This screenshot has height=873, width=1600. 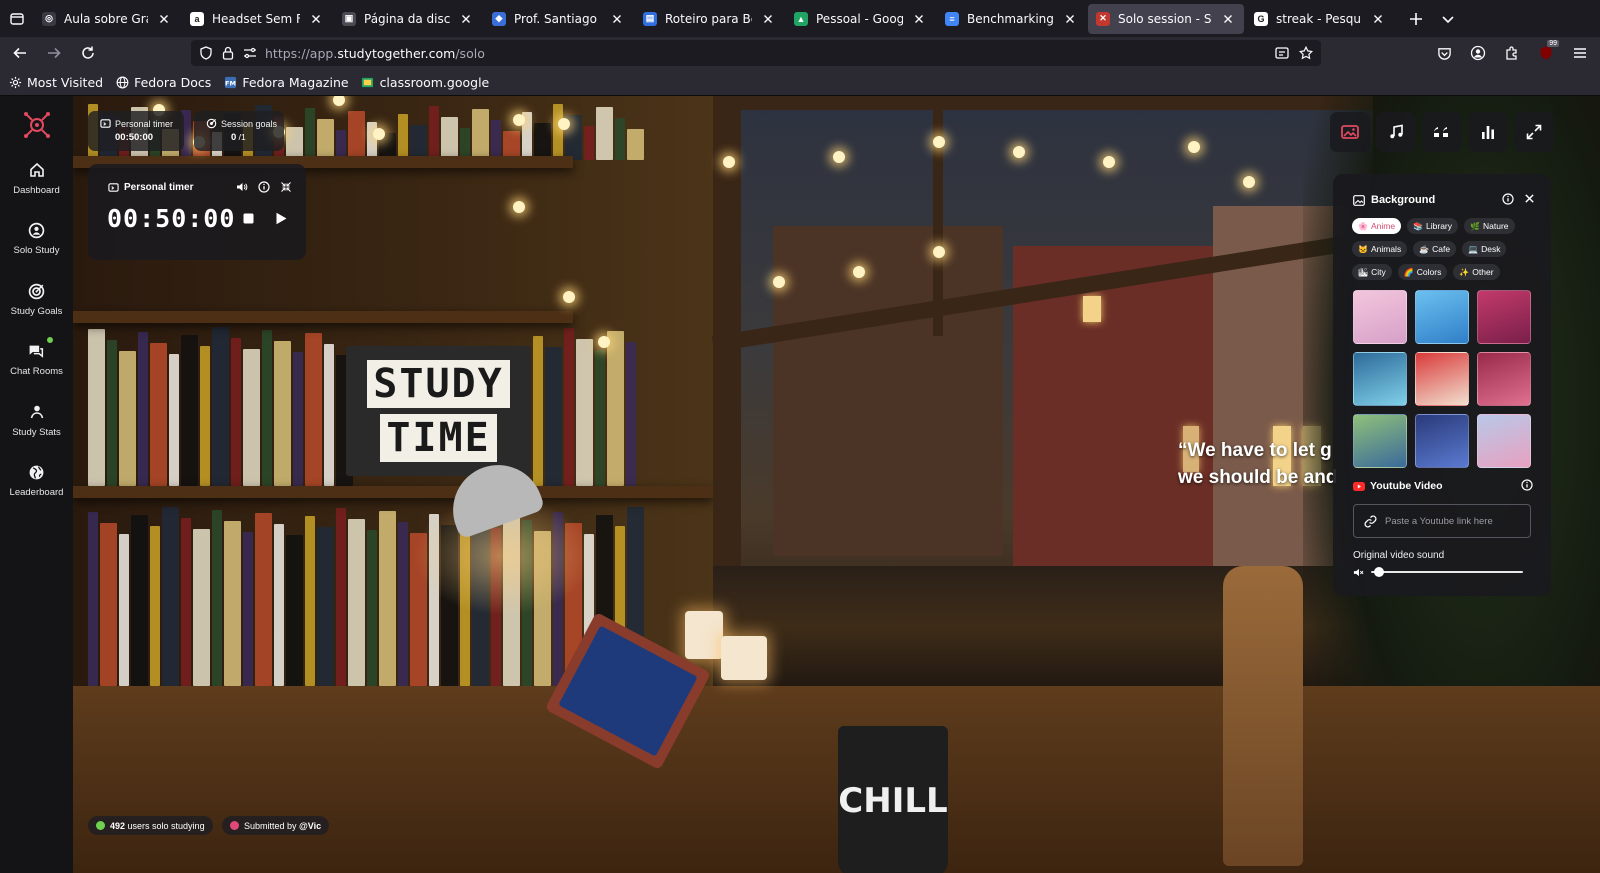 What do you see at coordinates (107, 19) in the screenshot?
I see `tab-1: ◎ Aula sobre Grafos` at bounding box center [107, 19].